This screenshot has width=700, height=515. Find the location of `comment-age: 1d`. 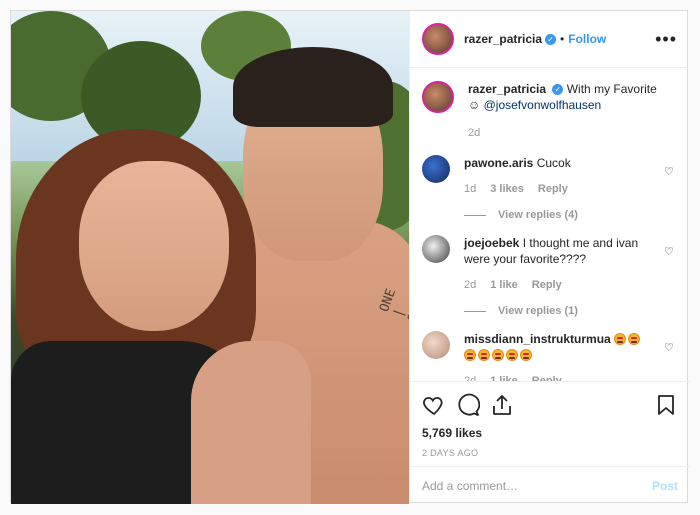

comment-age: 1d is located at coordinates (470, 189).